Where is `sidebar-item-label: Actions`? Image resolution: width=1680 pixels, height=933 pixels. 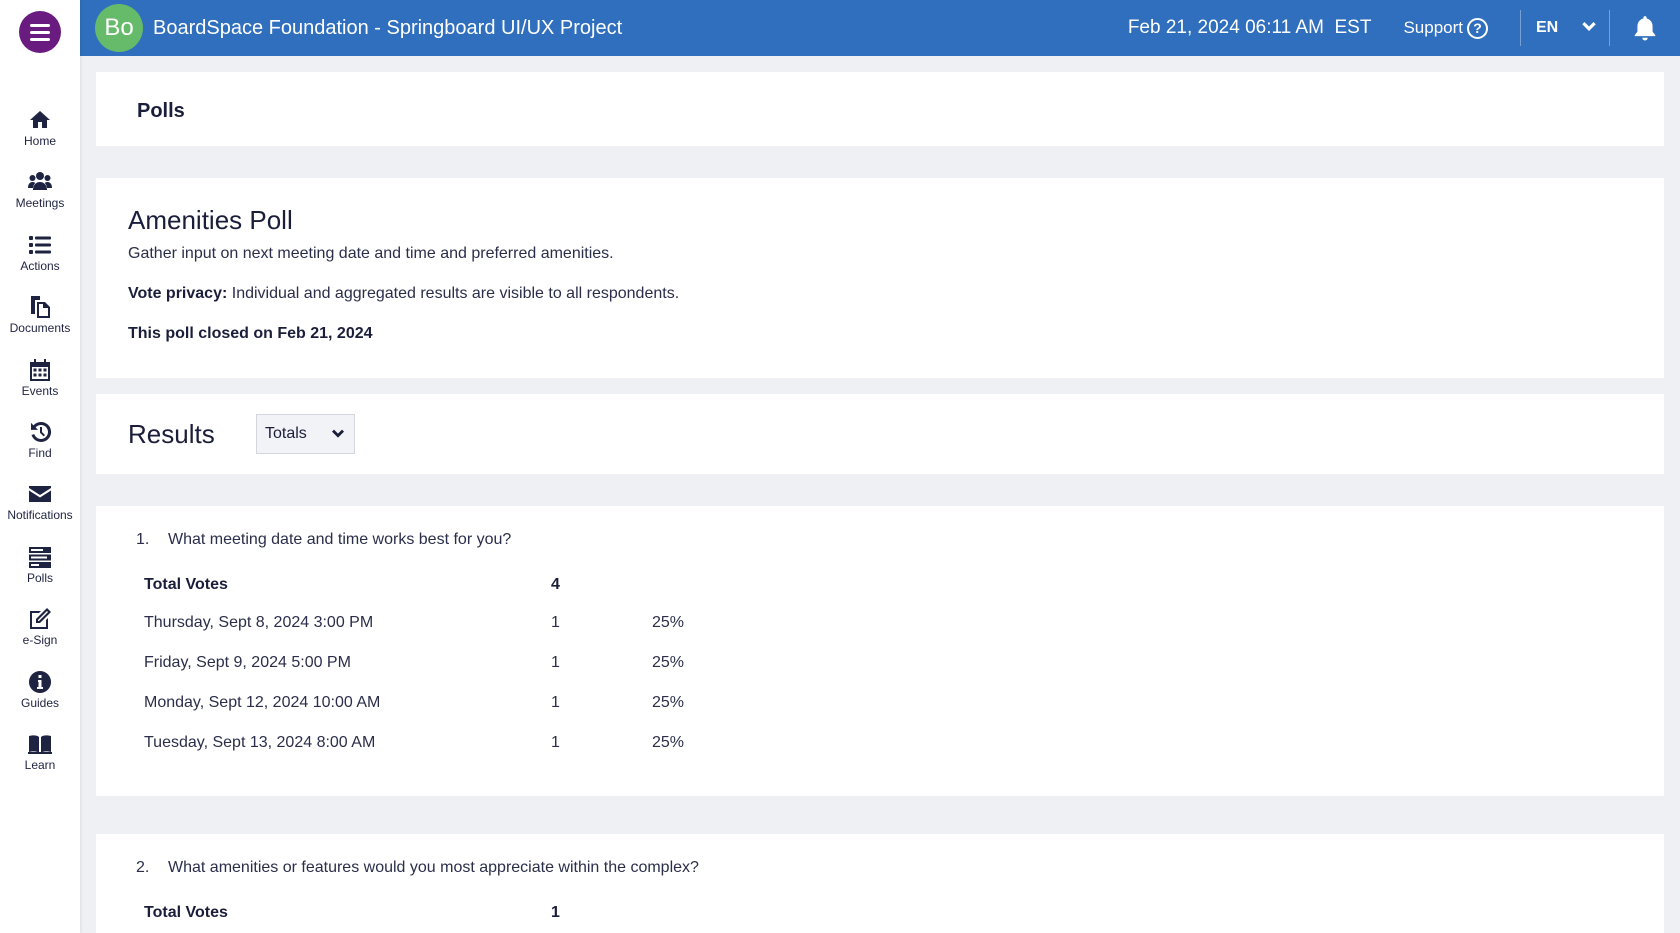
sidebar-item-label: Actions is located at coordinates (40, 265).